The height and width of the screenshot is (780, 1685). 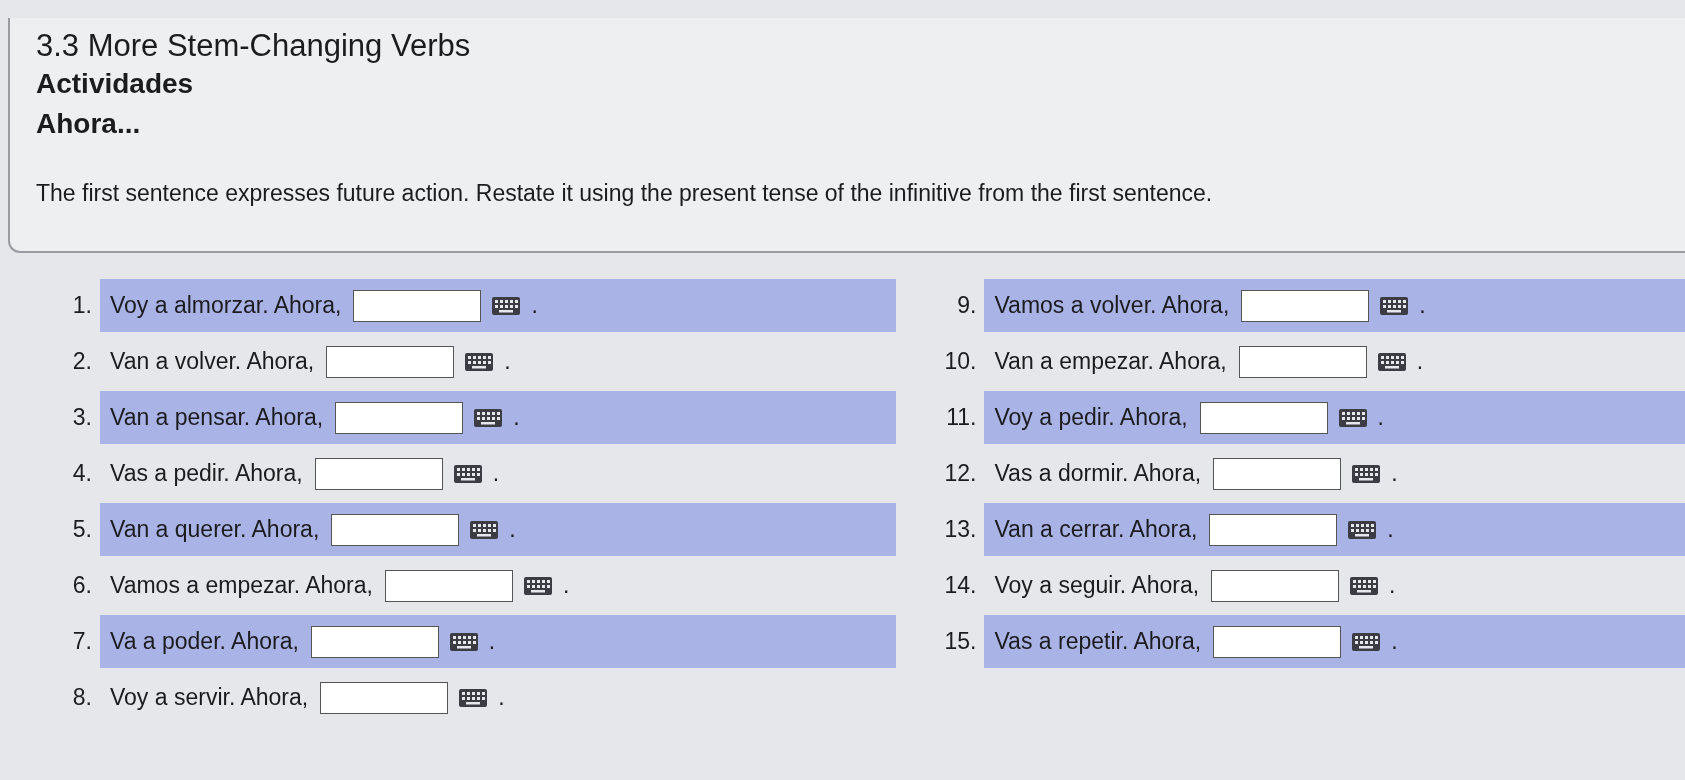 I want to click on item-number: 13., so click(x=960, y=529).